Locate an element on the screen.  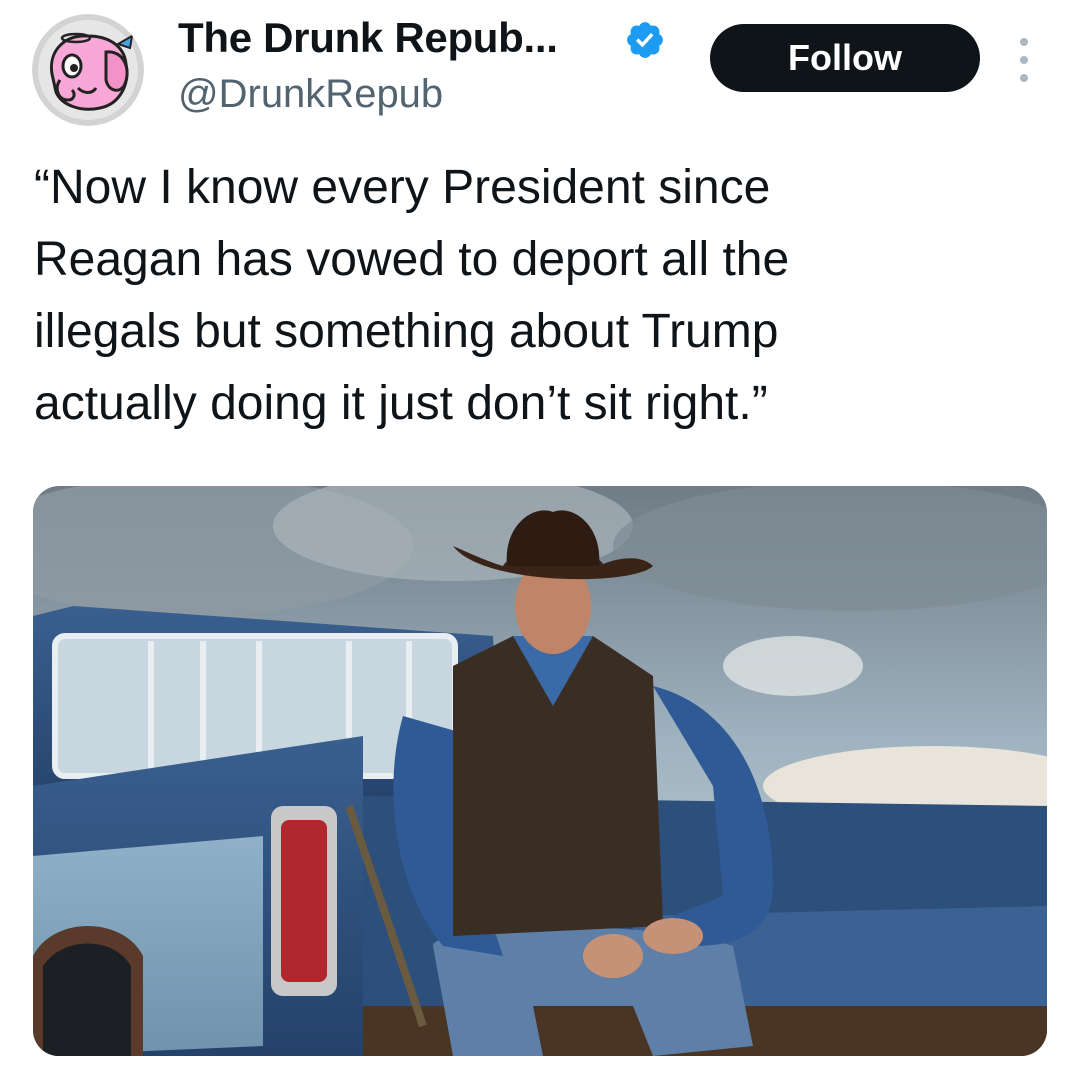
drunk-elephant-avatar-icon is located at coordinates (88, 70).